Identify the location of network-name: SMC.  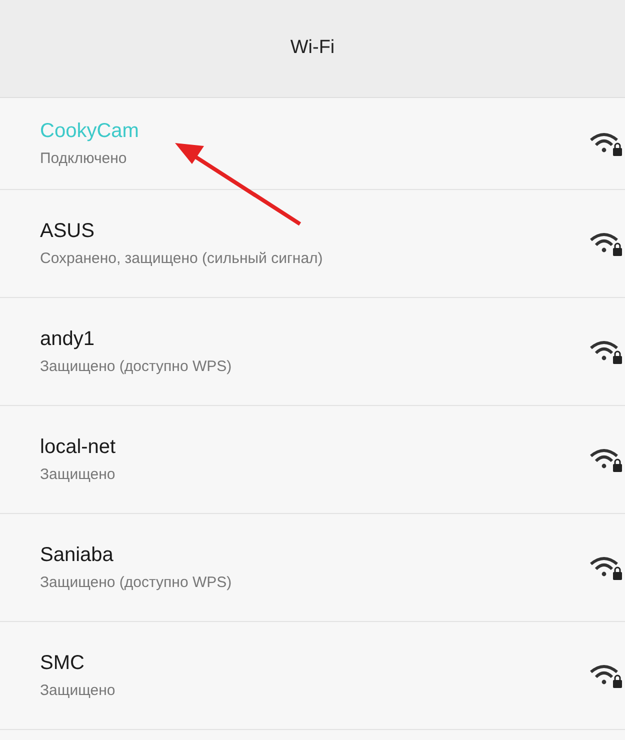
(63, 663).